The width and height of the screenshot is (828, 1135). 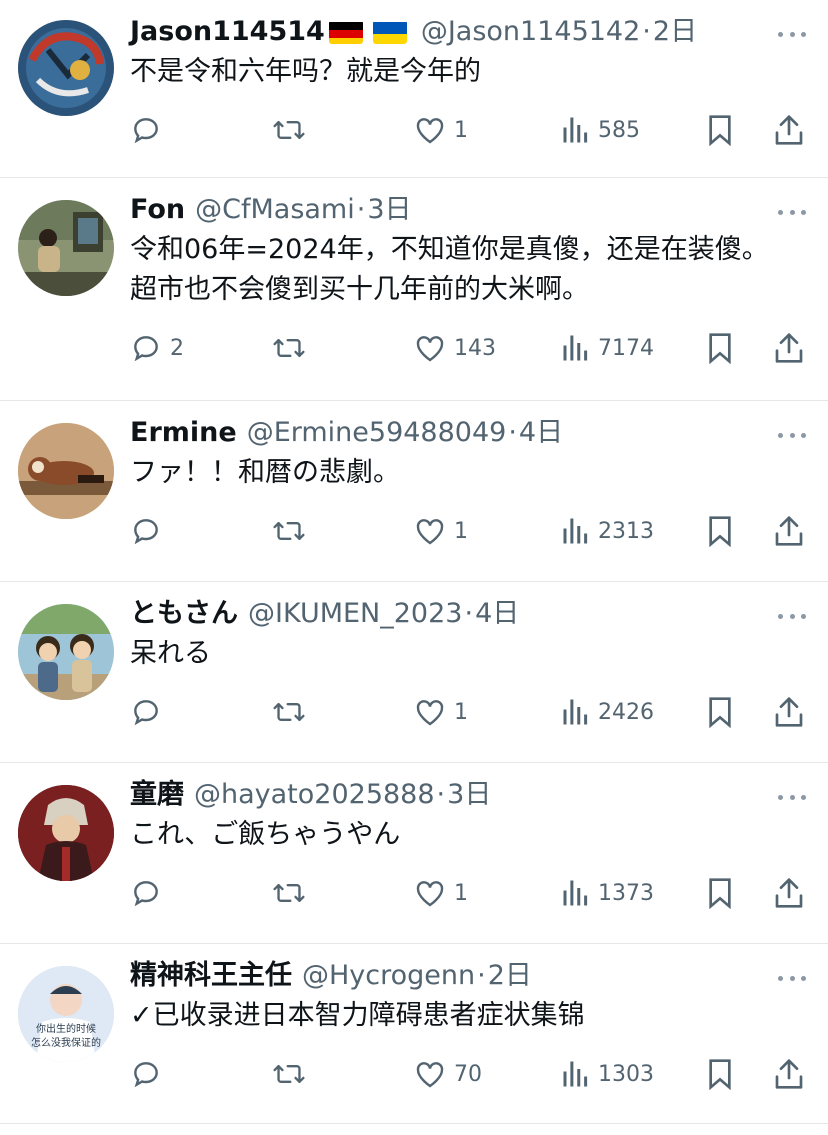 I want to click on author-handle: @Hycrogenn, so click(x=388, y=976).